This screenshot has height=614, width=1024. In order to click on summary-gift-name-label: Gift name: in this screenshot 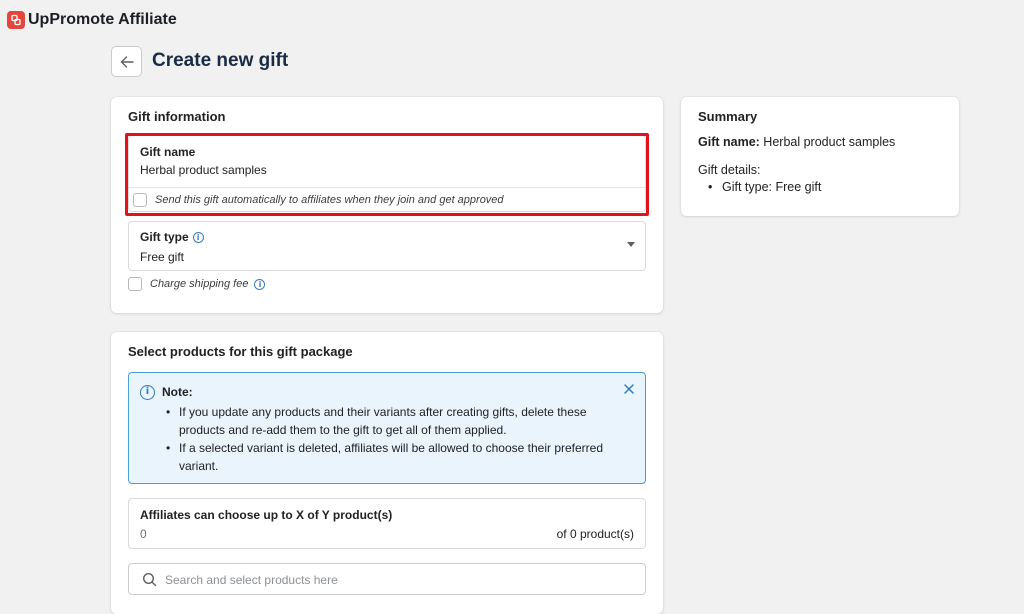, I will do `click(729, 142)`.